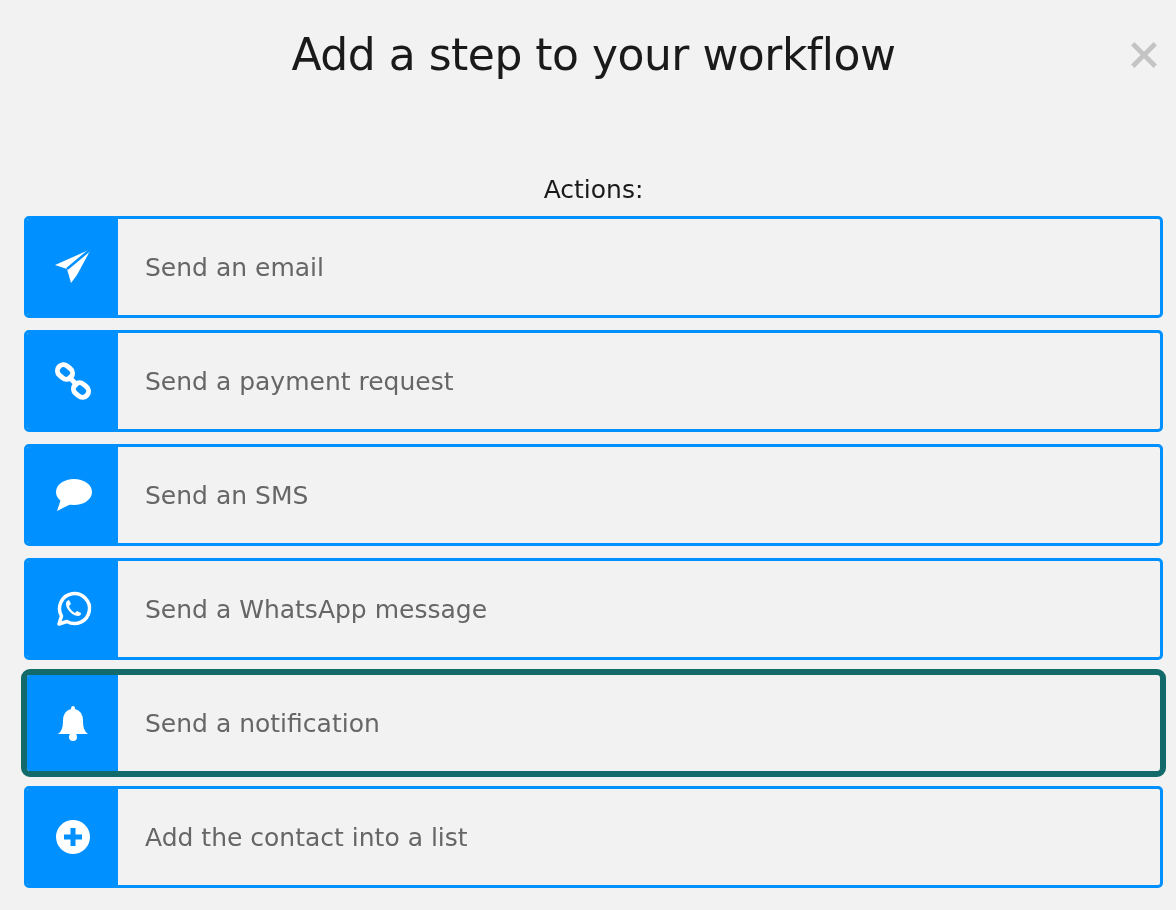 This screenshot has width=1176, height=910. Describe the element at coordinates (72, 381) in the screenshot. I see `link-icon` at that location.